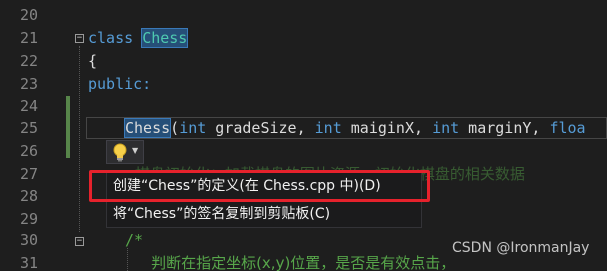 This screenshot has height=271, width=607. I want to click on quick-actions-button: ▼, so click(125, 152).